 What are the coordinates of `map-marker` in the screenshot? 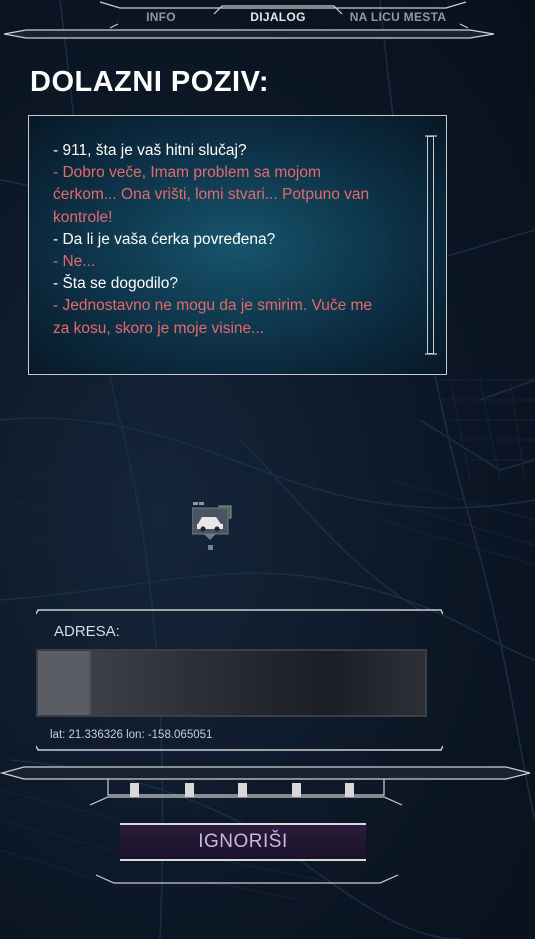 It's located at (211, 527).